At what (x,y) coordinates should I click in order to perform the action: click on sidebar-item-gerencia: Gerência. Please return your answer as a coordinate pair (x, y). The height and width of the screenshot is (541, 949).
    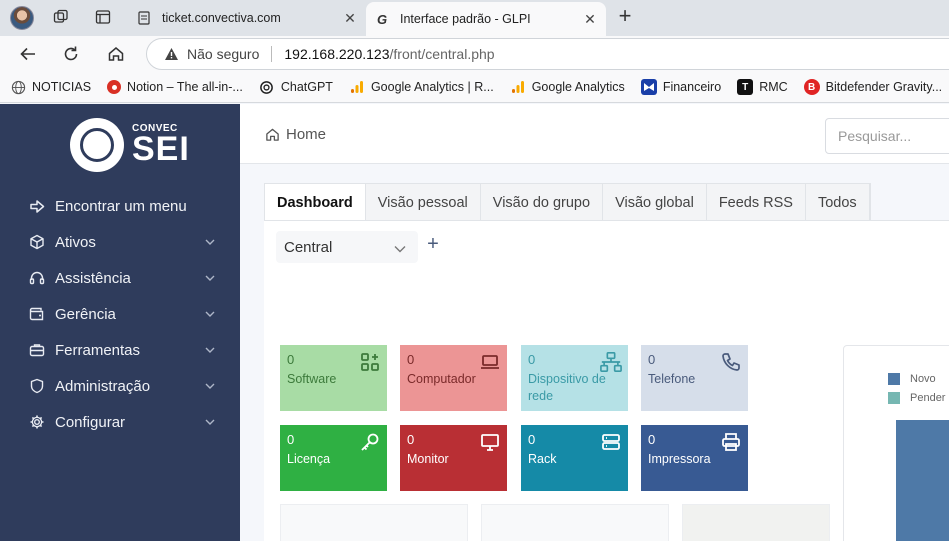
    Looking at the image, I should click on (120, 314).